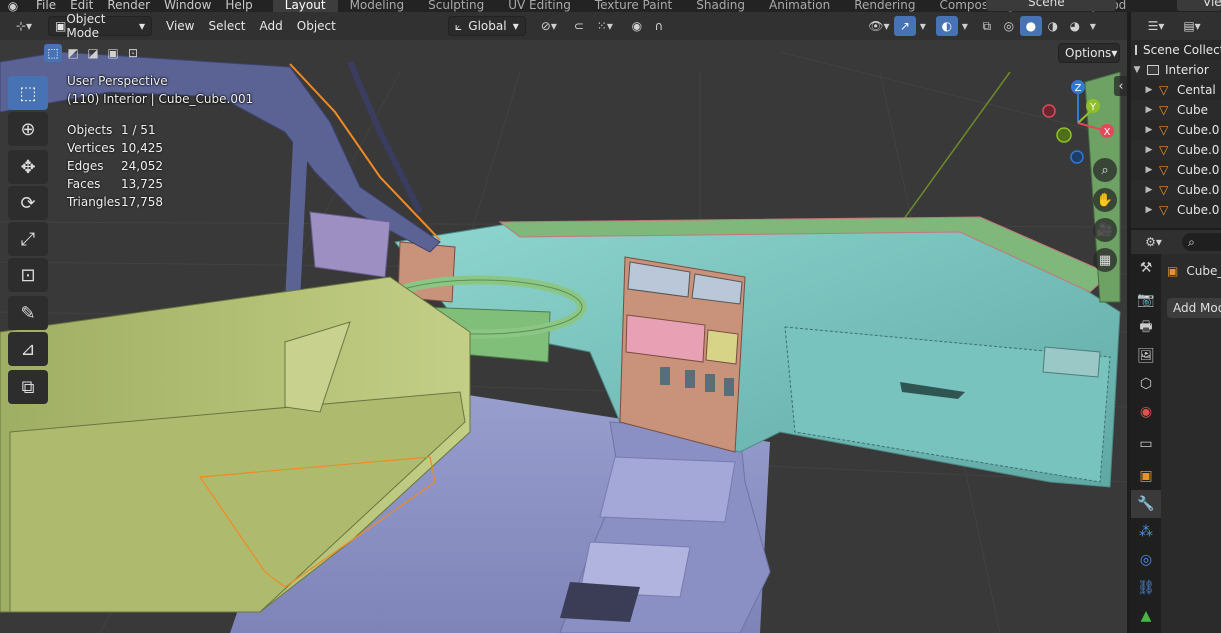 The height and width of the screenshot is (633, 1221). I want to click on zoom-icon: ⌕, so click(1105, 170).